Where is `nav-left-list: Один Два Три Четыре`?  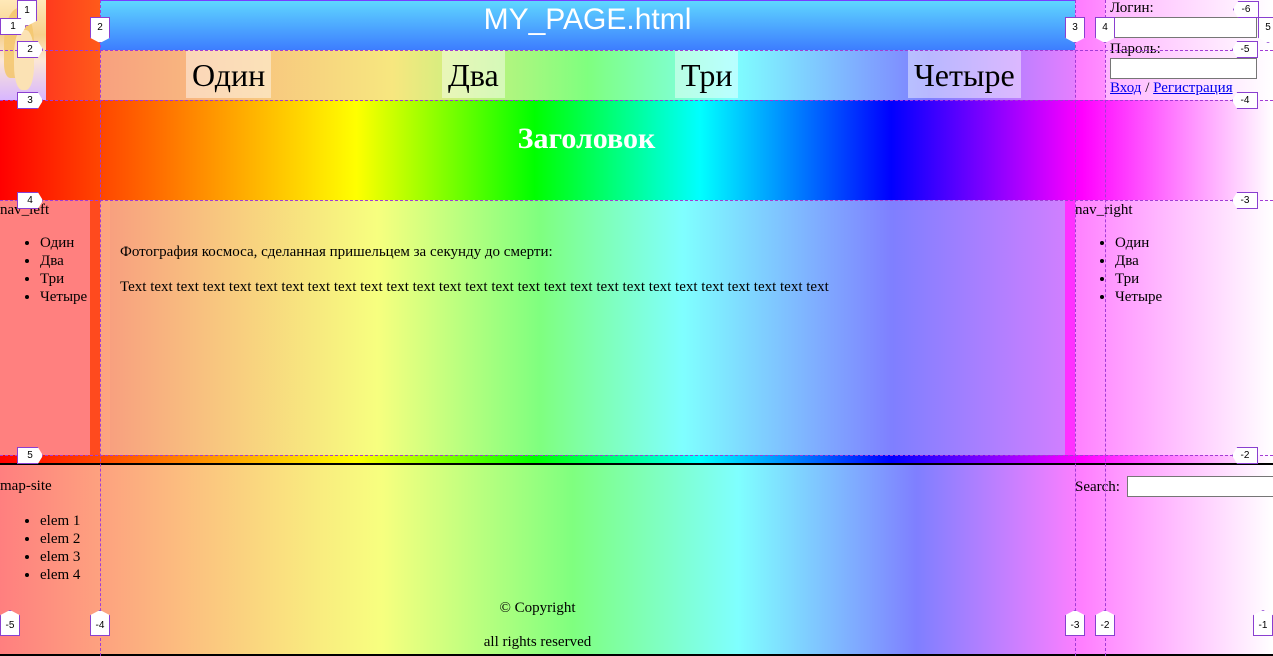
nav-left-list: Один Два Три Четыре is located at coordinates (43, 270).